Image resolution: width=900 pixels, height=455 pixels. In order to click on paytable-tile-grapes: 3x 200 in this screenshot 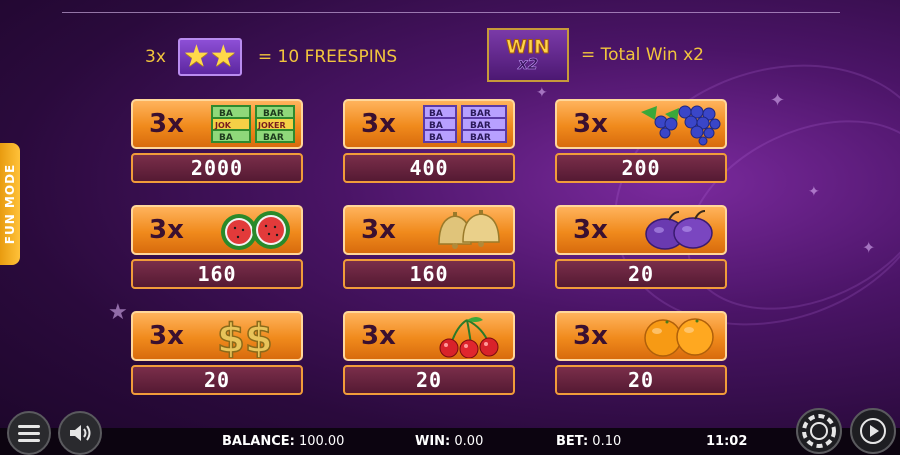, I will do `click(641, 141)`.